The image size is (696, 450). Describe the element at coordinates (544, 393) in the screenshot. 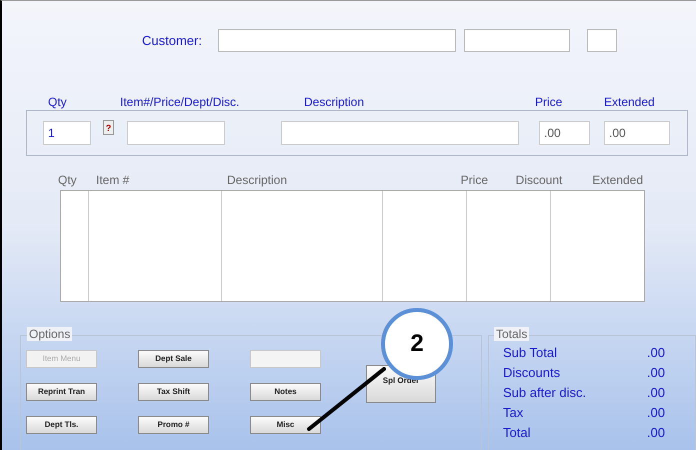

I see `total-label: Sub after disc.` at that location.